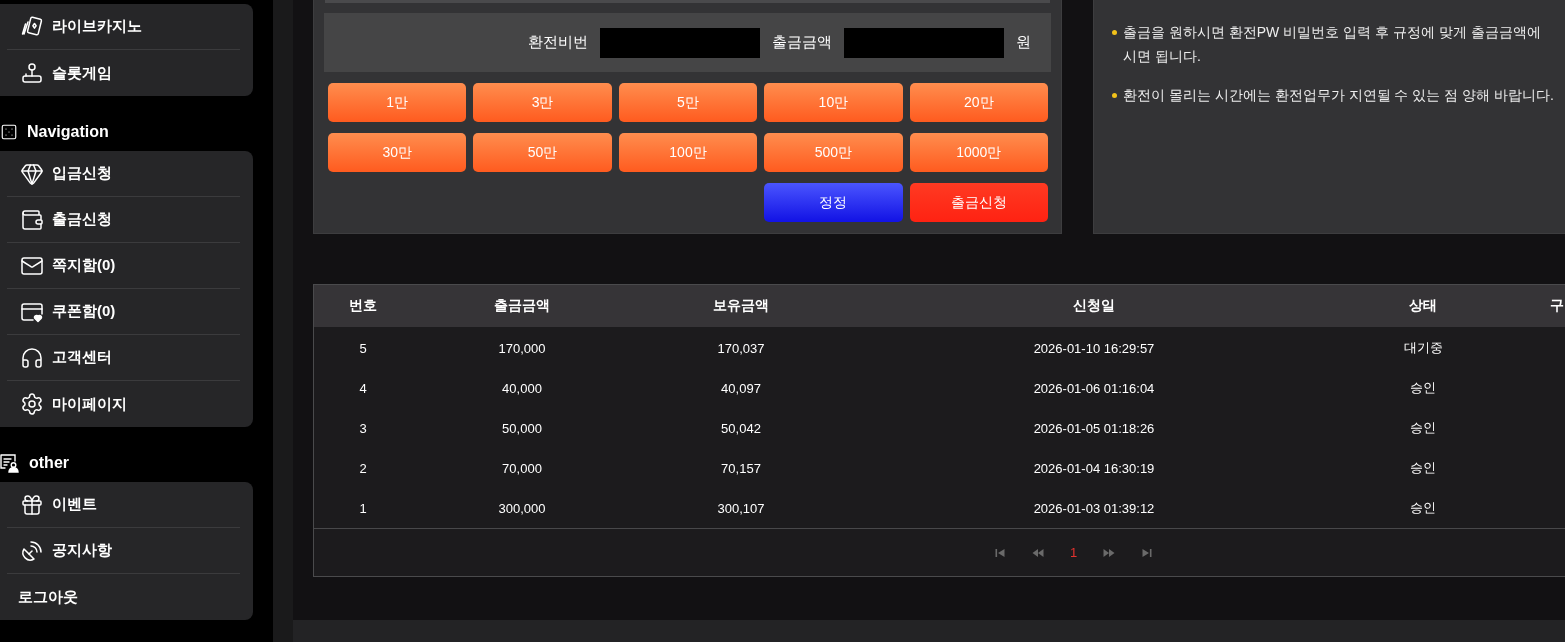 The width and height of the screenshot is (1565, 642). What do you see at coordinates (802, 42) in the screenshot?
I see `field-label: 출금금액` at bounding box center [802, 42].